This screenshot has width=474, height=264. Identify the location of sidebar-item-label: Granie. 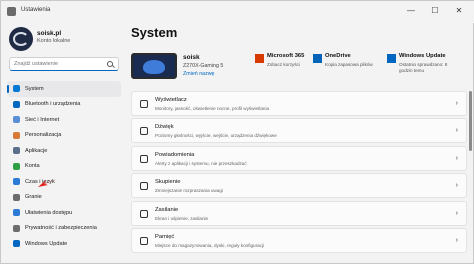
(33, 197).